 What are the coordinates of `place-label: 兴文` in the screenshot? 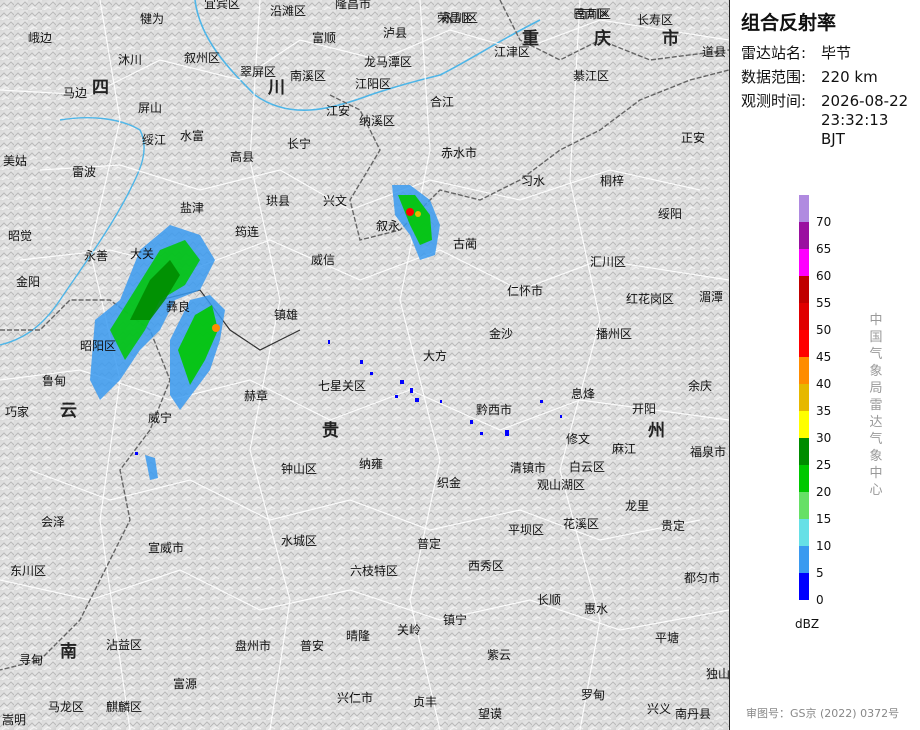 It's located at (335, 200).